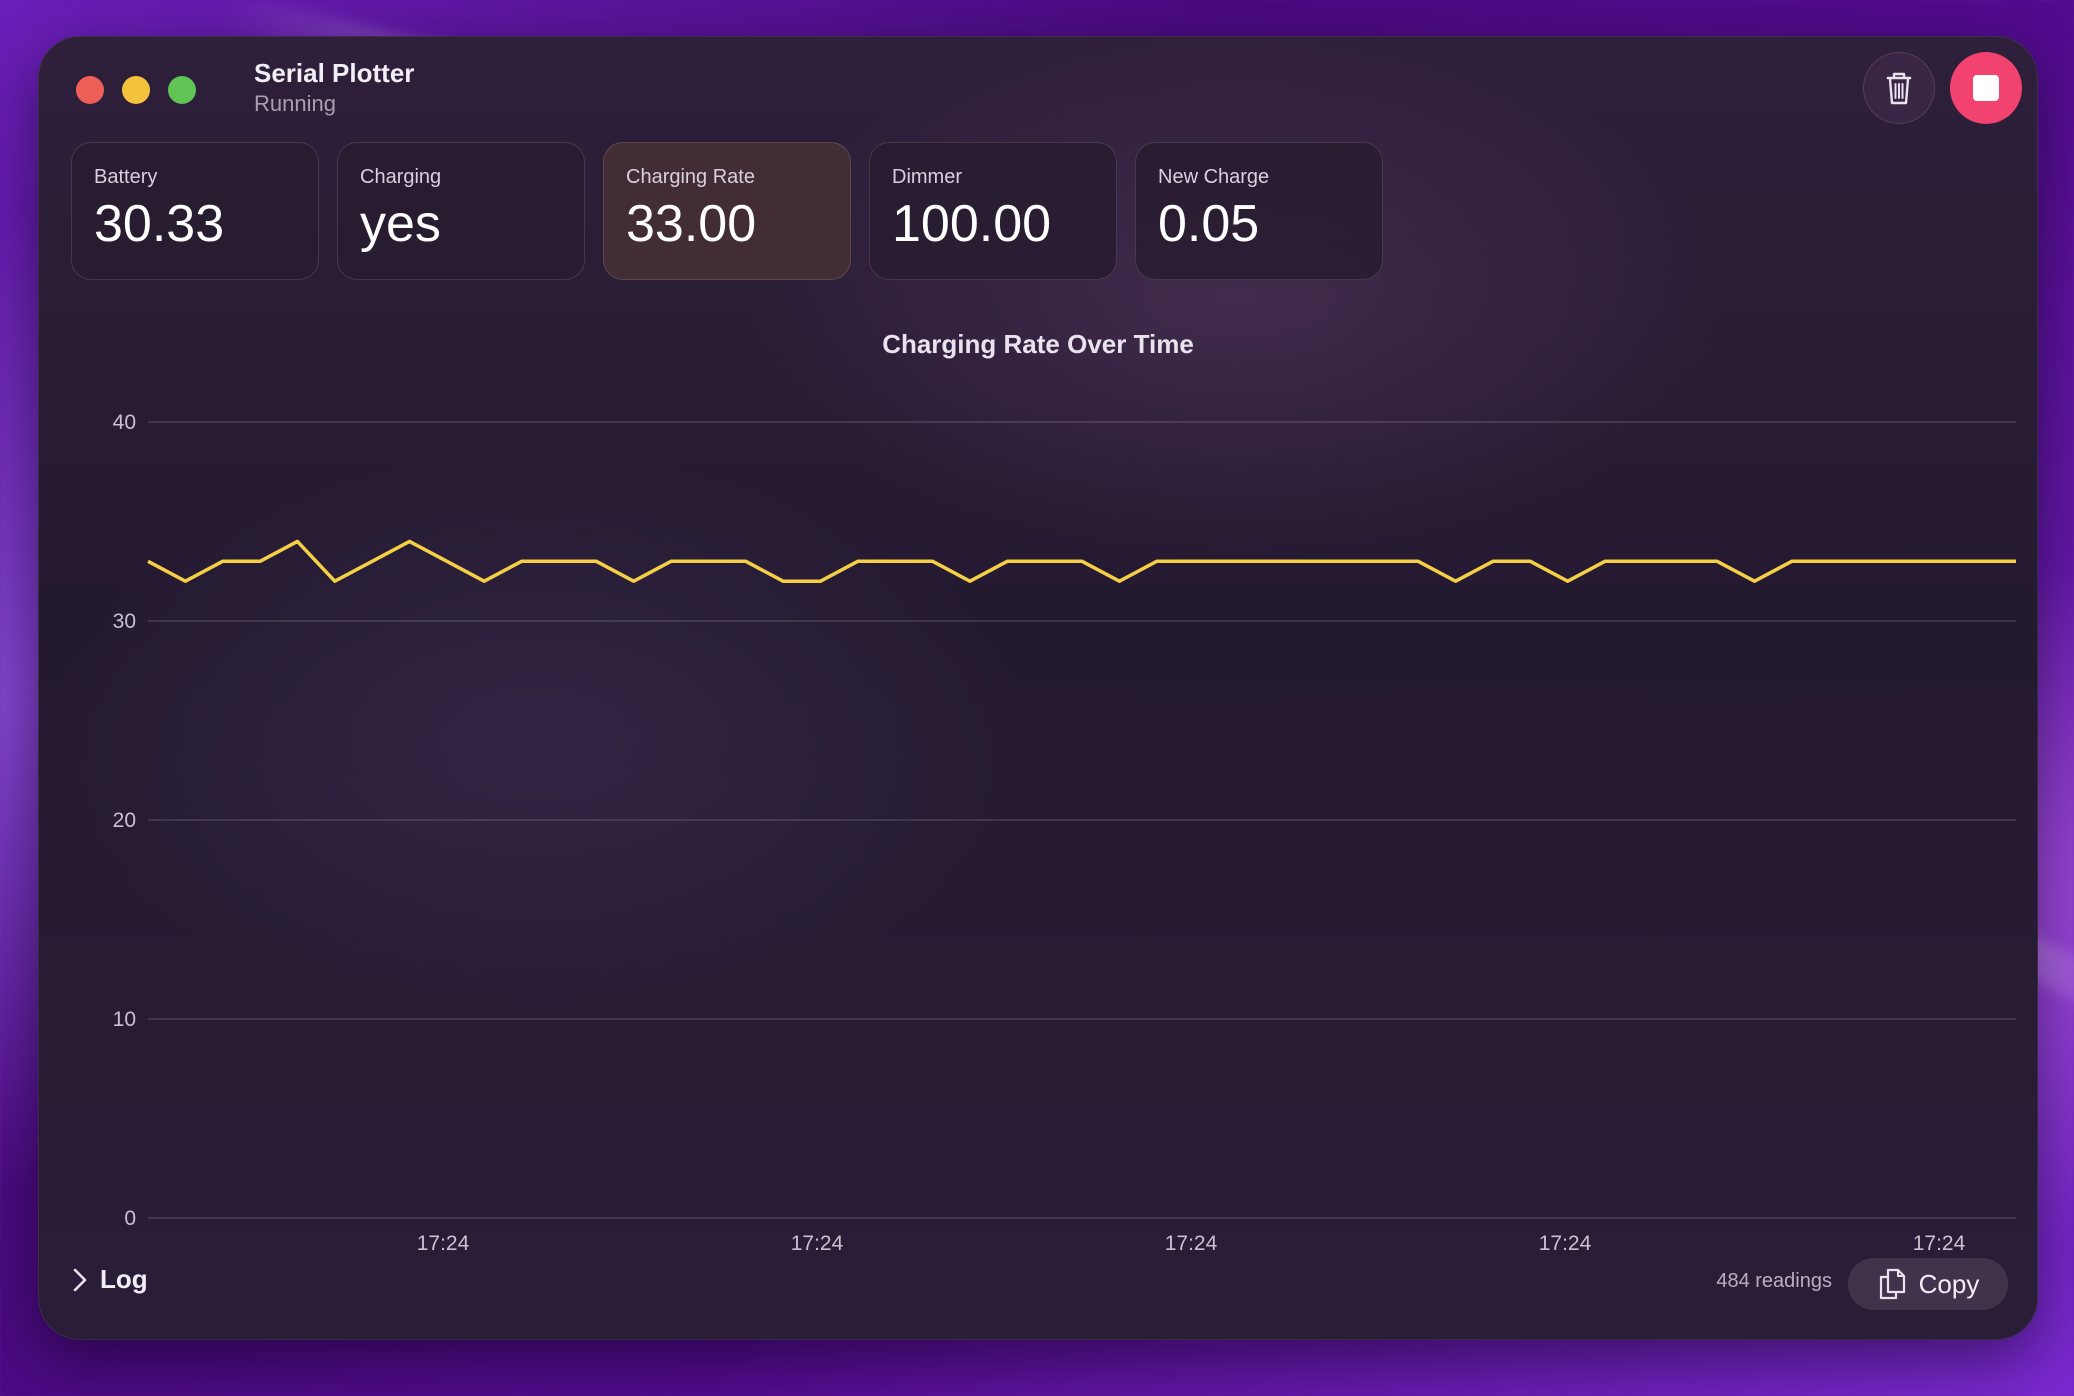 The image size is (2074, 1396). Describe the element at coordinates (124, 1019) in the screenshot. I see `y-tick-label: 10` at that location.